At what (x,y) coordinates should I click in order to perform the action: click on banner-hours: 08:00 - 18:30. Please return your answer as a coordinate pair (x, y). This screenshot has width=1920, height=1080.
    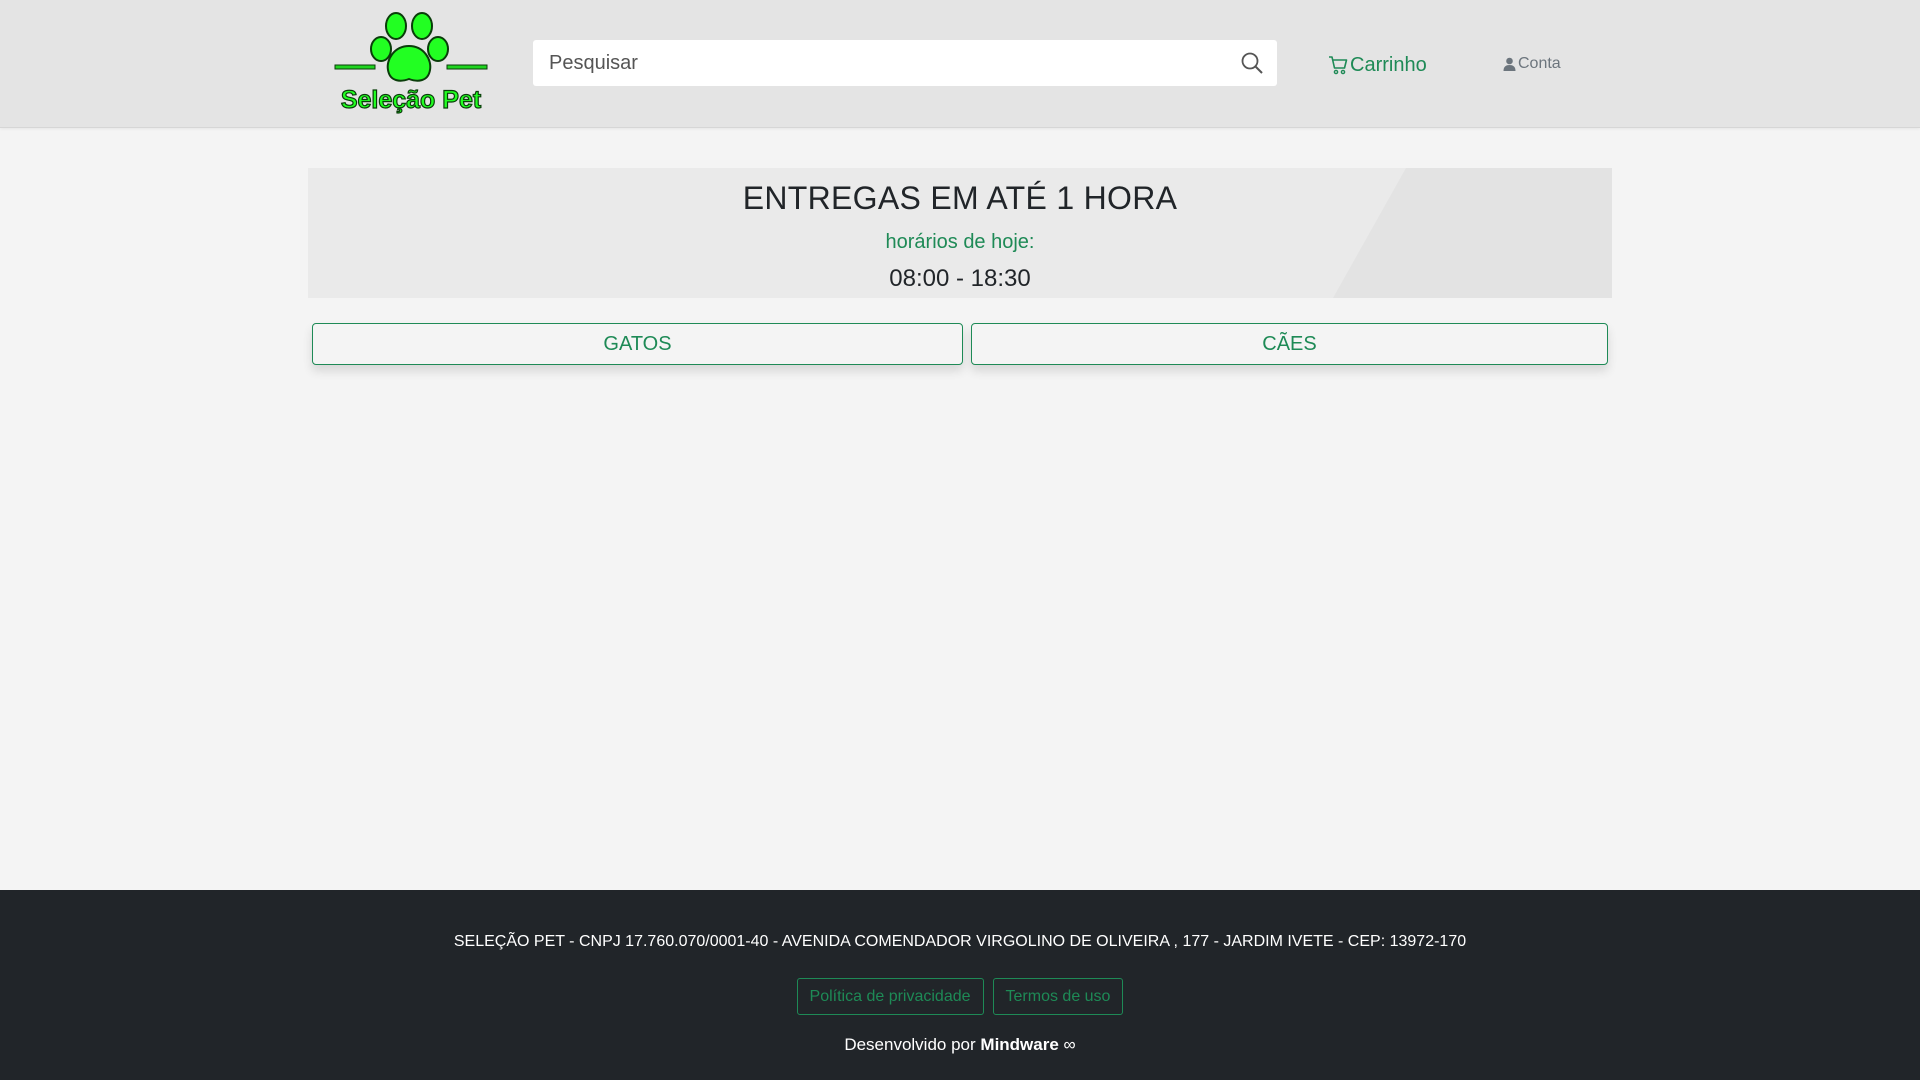
    Looking at the image, I should click on (960, 278).